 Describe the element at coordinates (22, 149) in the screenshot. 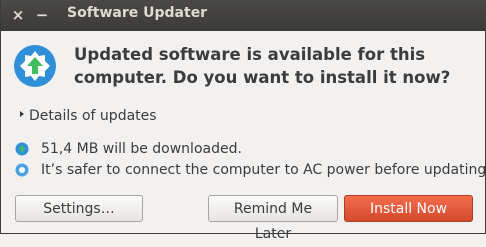

I see `download-size-icon` at that location.